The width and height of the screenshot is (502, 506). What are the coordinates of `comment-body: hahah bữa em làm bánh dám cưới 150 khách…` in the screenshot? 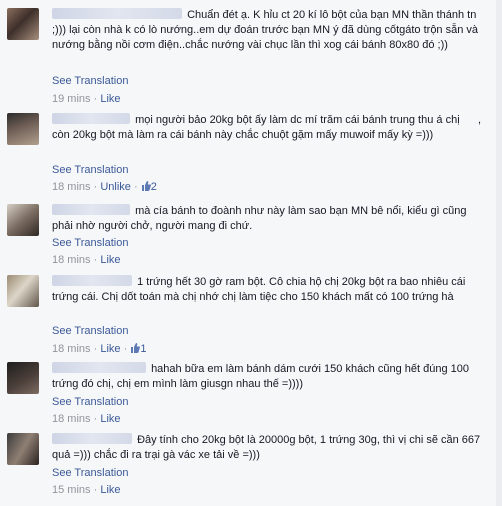 It's located at (270, 377).